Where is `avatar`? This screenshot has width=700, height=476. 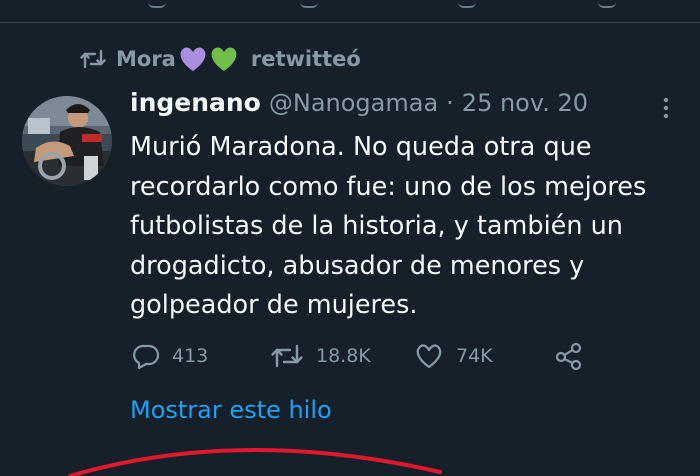 avatar is located at coordinates (67, 141).